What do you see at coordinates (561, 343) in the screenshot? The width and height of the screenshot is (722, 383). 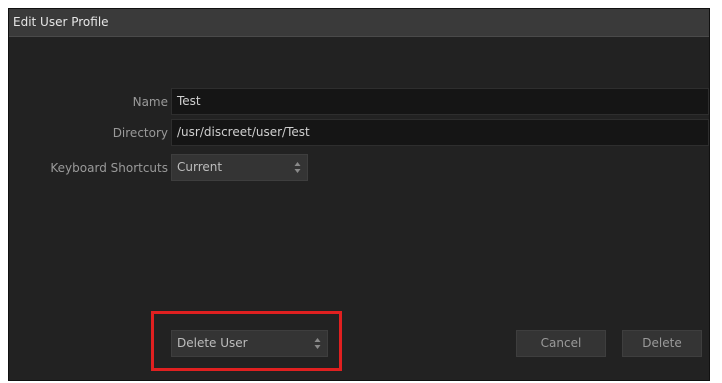 I see `cancel-button: Cancel` at bounding box center [561, 343].